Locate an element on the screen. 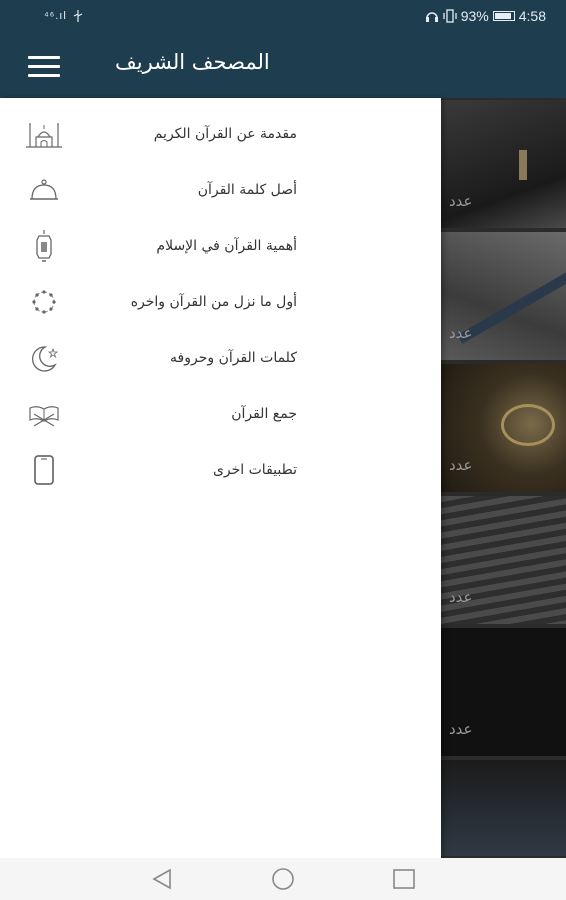 The image size is (566, 900). drawer-item-word-origin: أصل كلمة القرآن is located at coordinates (220, 190).